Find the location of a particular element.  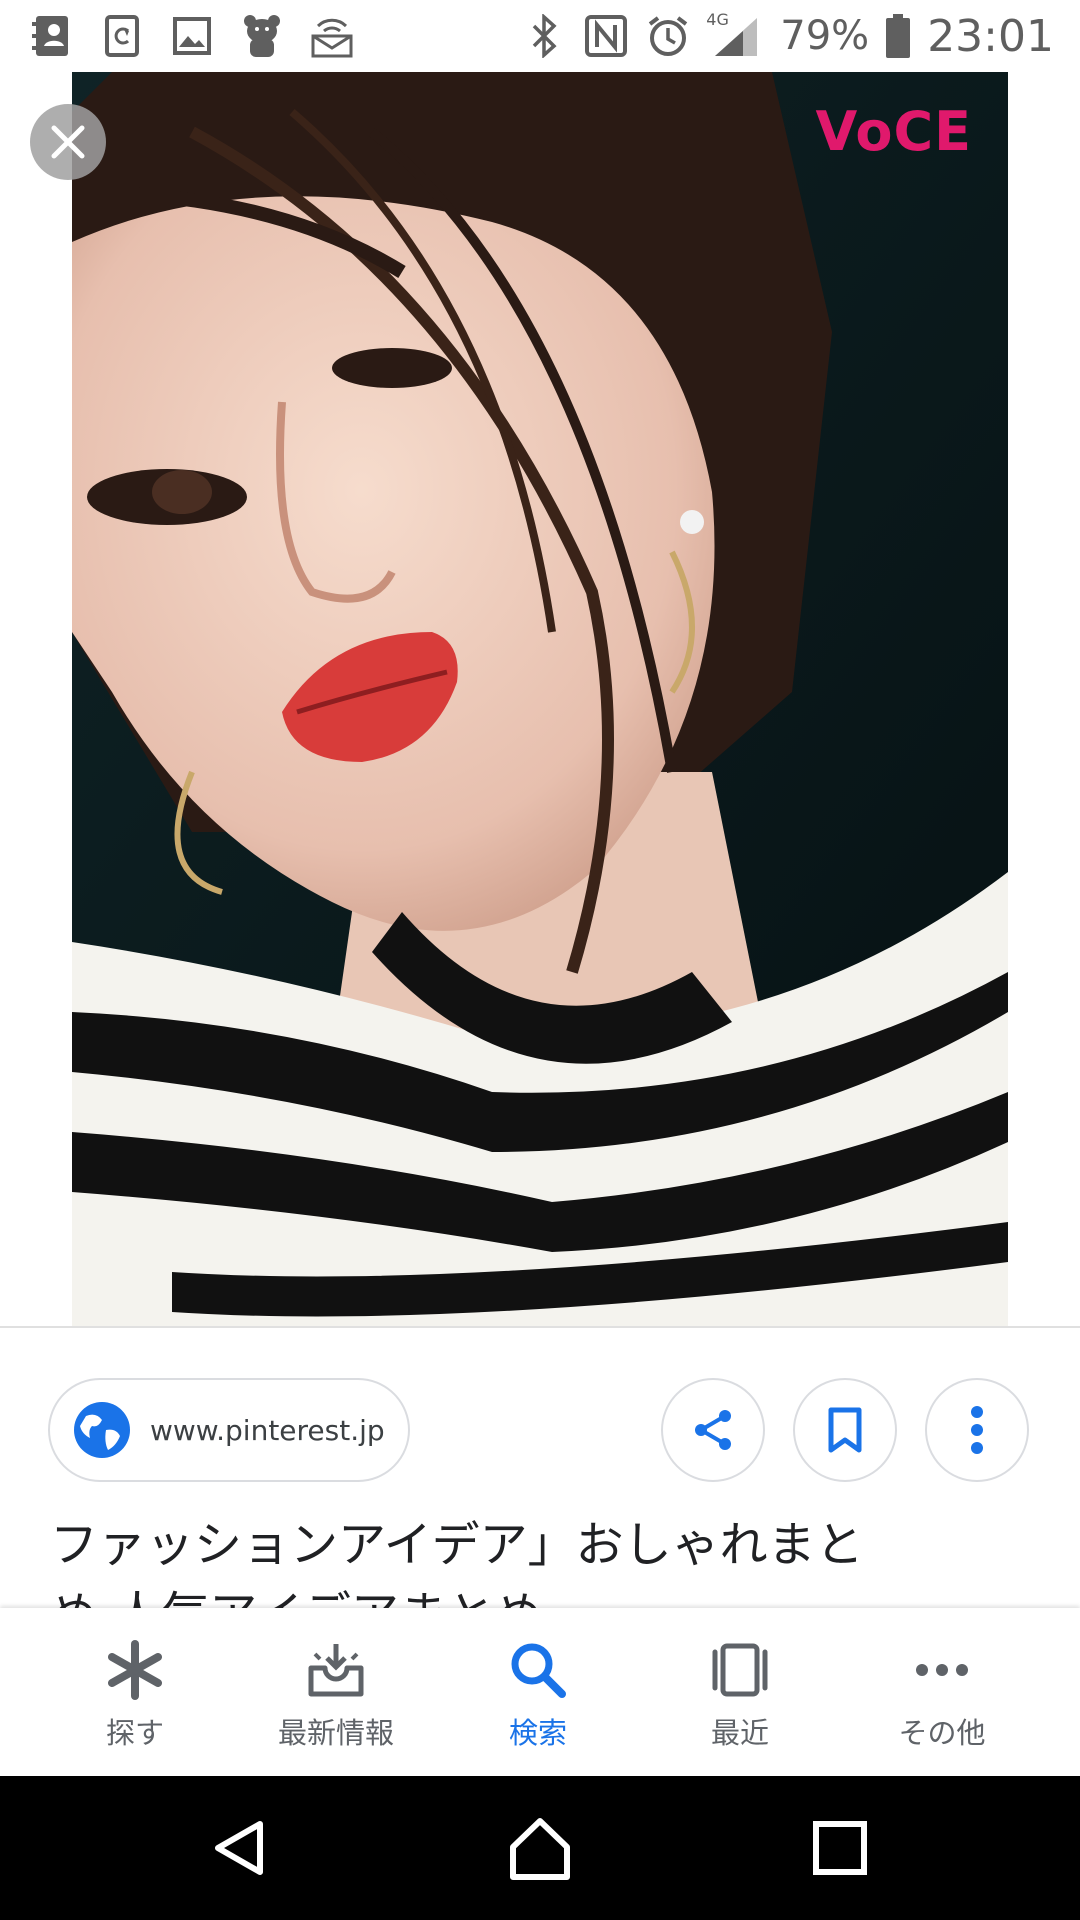

close-button is located at coordinates (68, 142).